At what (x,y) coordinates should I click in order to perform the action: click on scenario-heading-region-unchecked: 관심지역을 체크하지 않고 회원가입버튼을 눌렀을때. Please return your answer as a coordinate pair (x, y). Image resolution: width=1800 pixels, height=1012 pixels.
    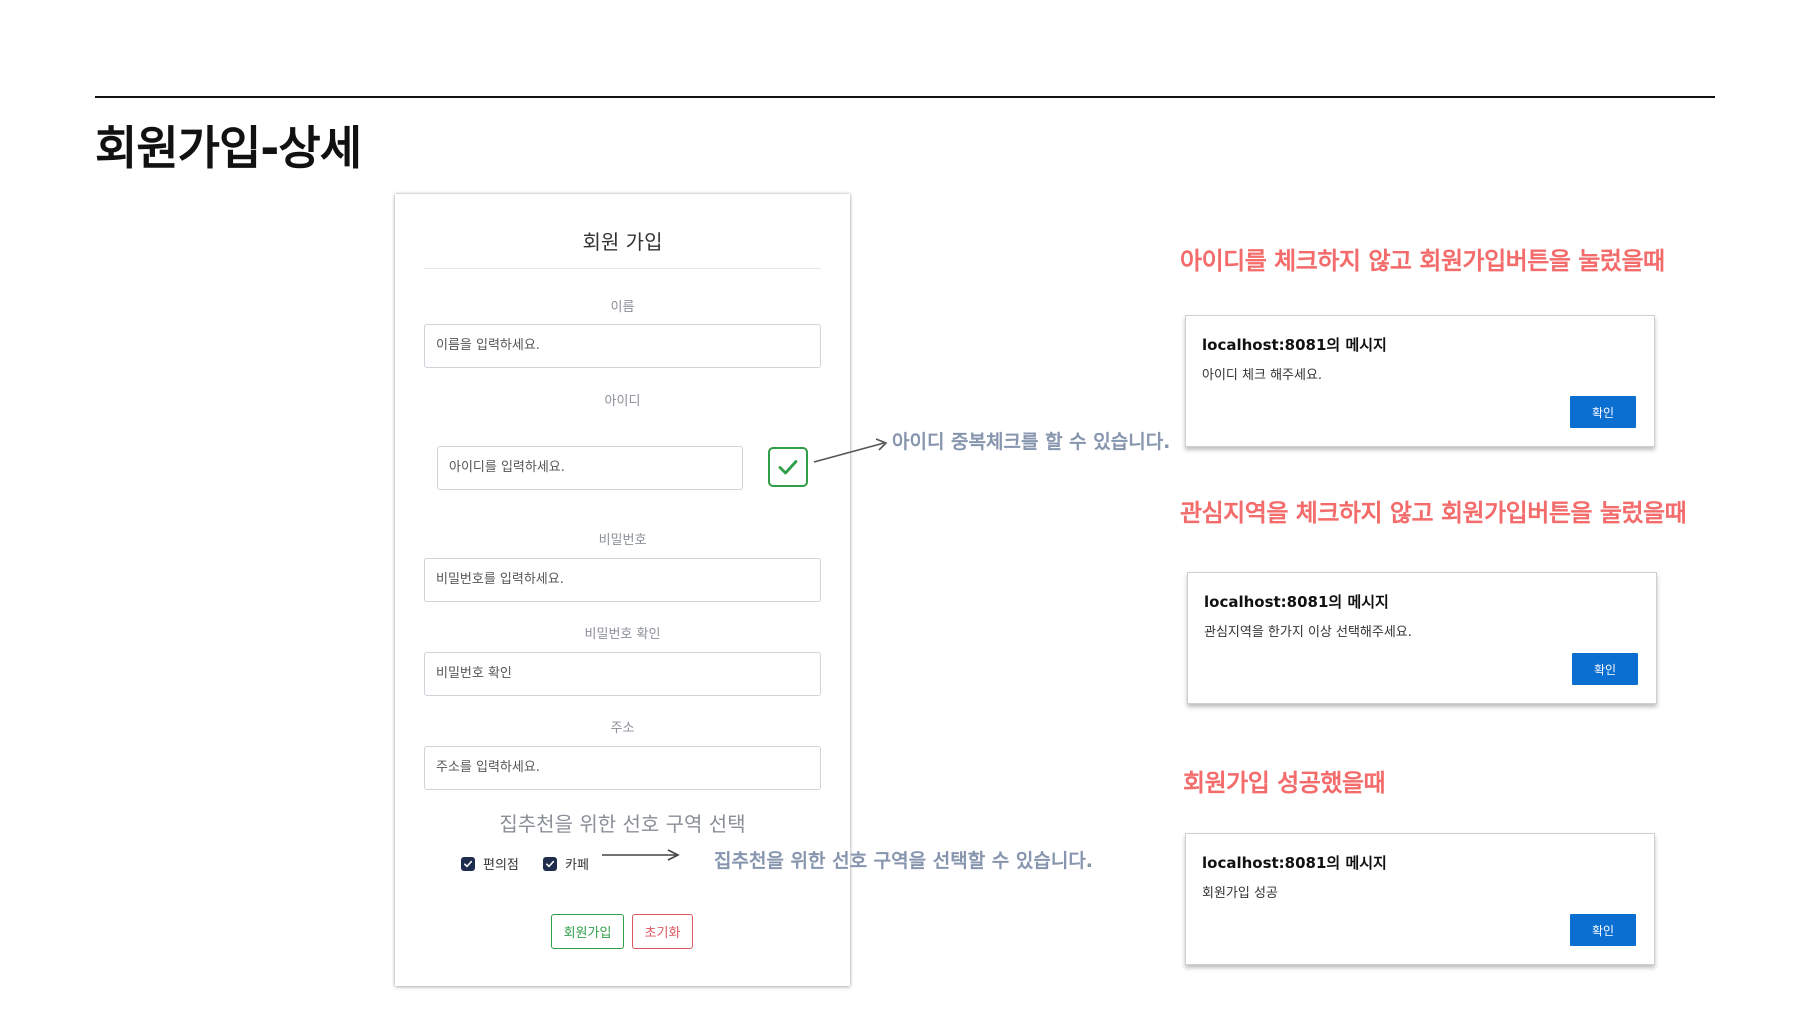
    Looking at the image, I should click on (1433, 513).